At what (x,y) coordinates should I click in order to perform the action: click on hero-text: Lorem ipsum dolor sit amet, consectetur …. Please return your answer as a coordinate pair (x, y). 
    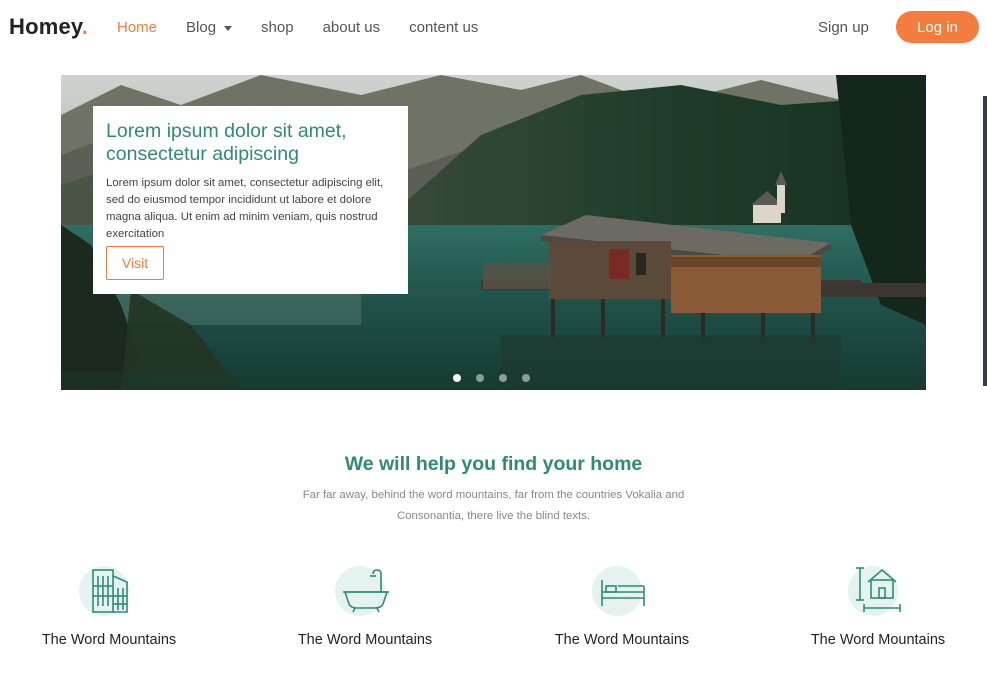
    Looking at the image, I should click on (245, 208).